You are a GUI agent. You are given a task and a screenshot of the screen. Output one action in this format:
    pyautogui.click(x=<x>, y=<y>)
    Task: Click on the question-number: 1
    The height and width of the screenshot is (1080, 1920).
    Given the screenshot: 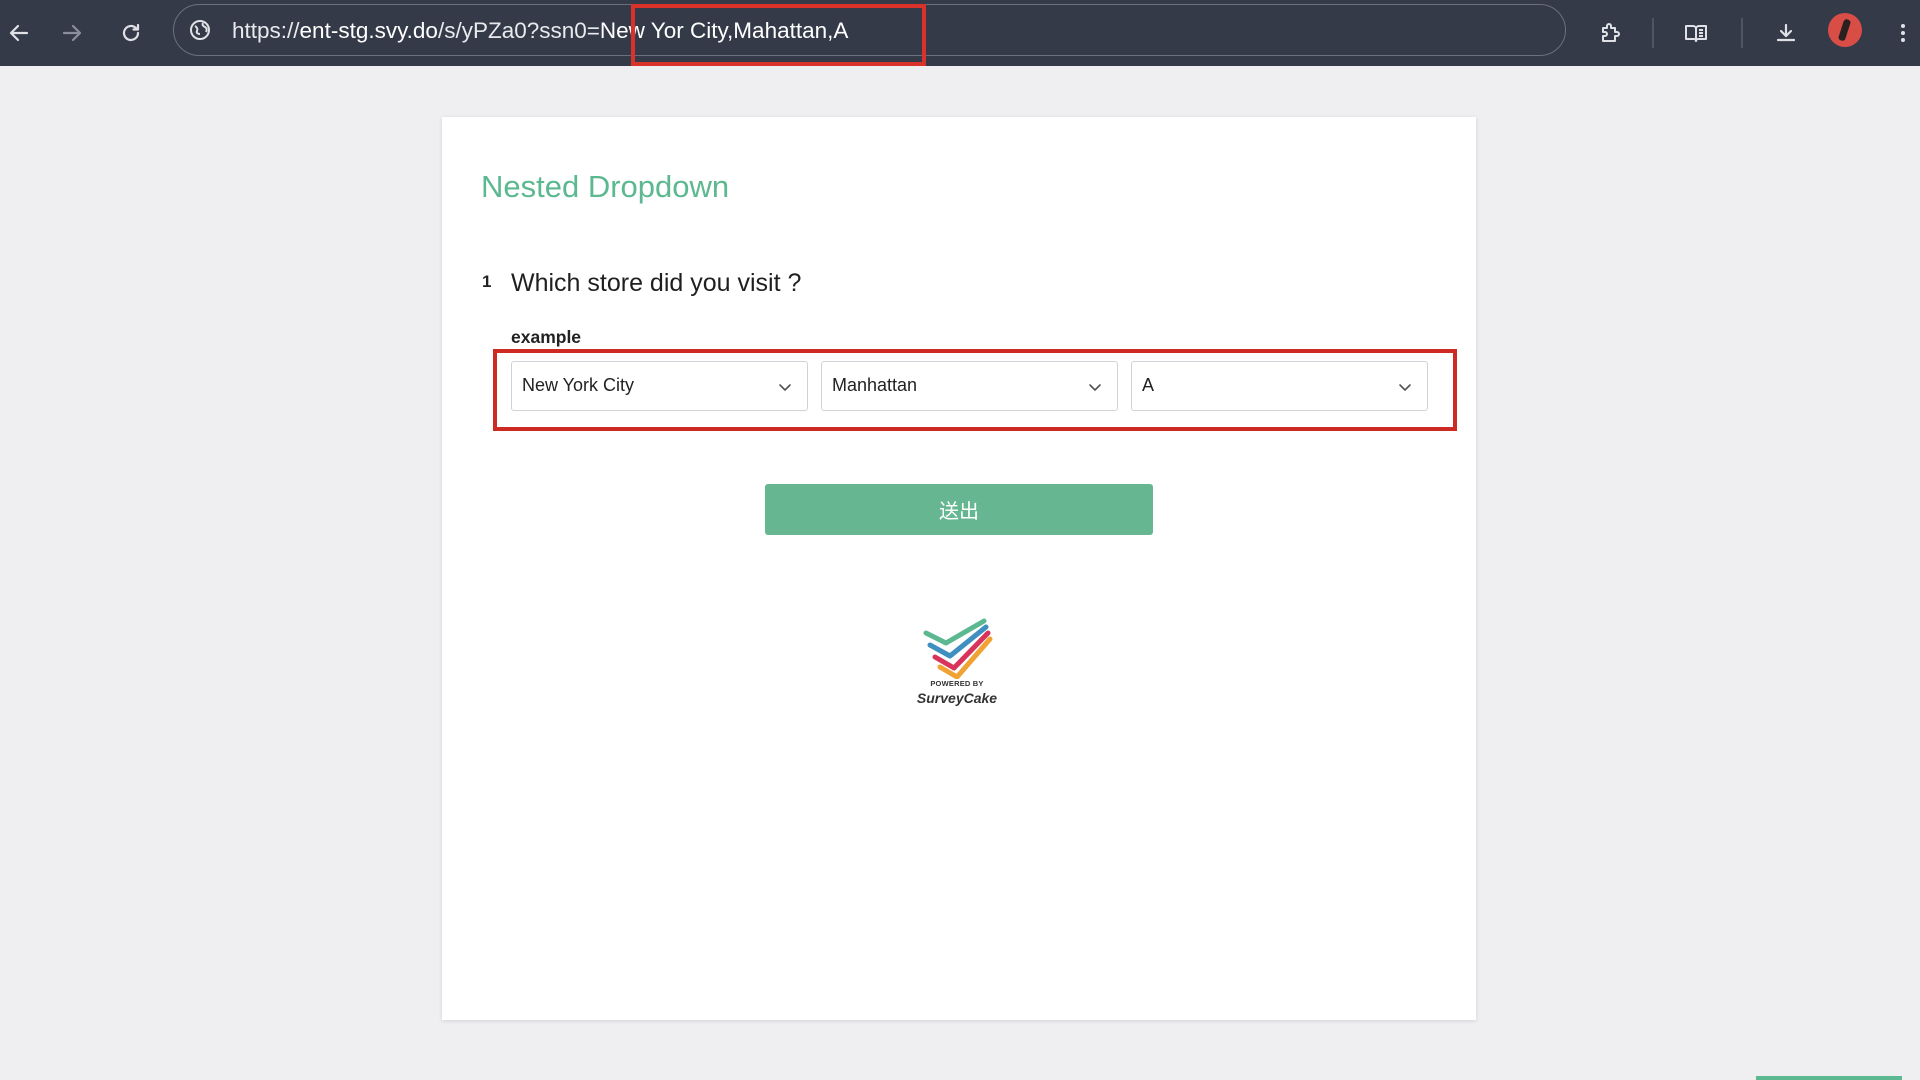 What is the action you would take?
    pyautogui.click(x=487, y=281)
    